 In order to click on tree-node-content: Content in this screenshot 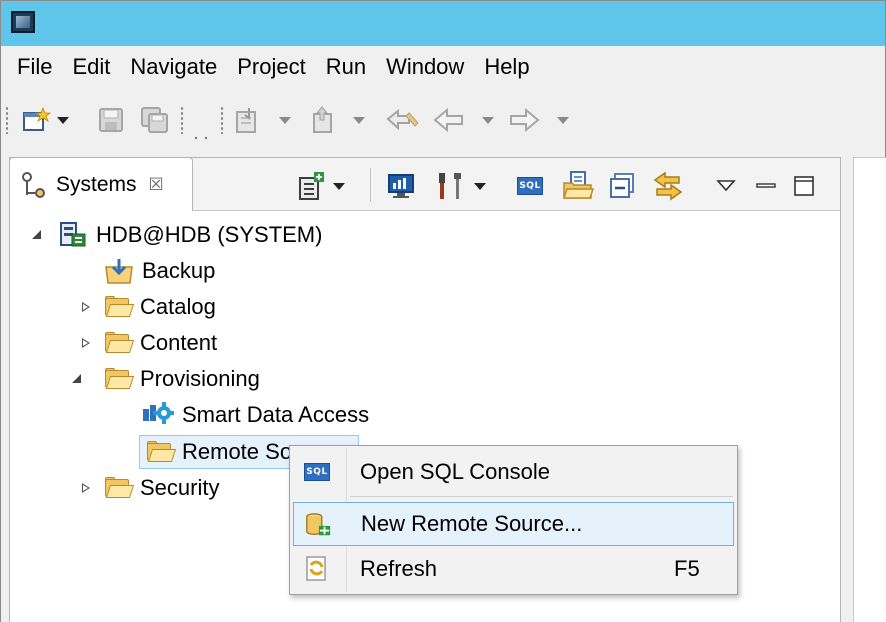, I will do `click(149, 343)`.